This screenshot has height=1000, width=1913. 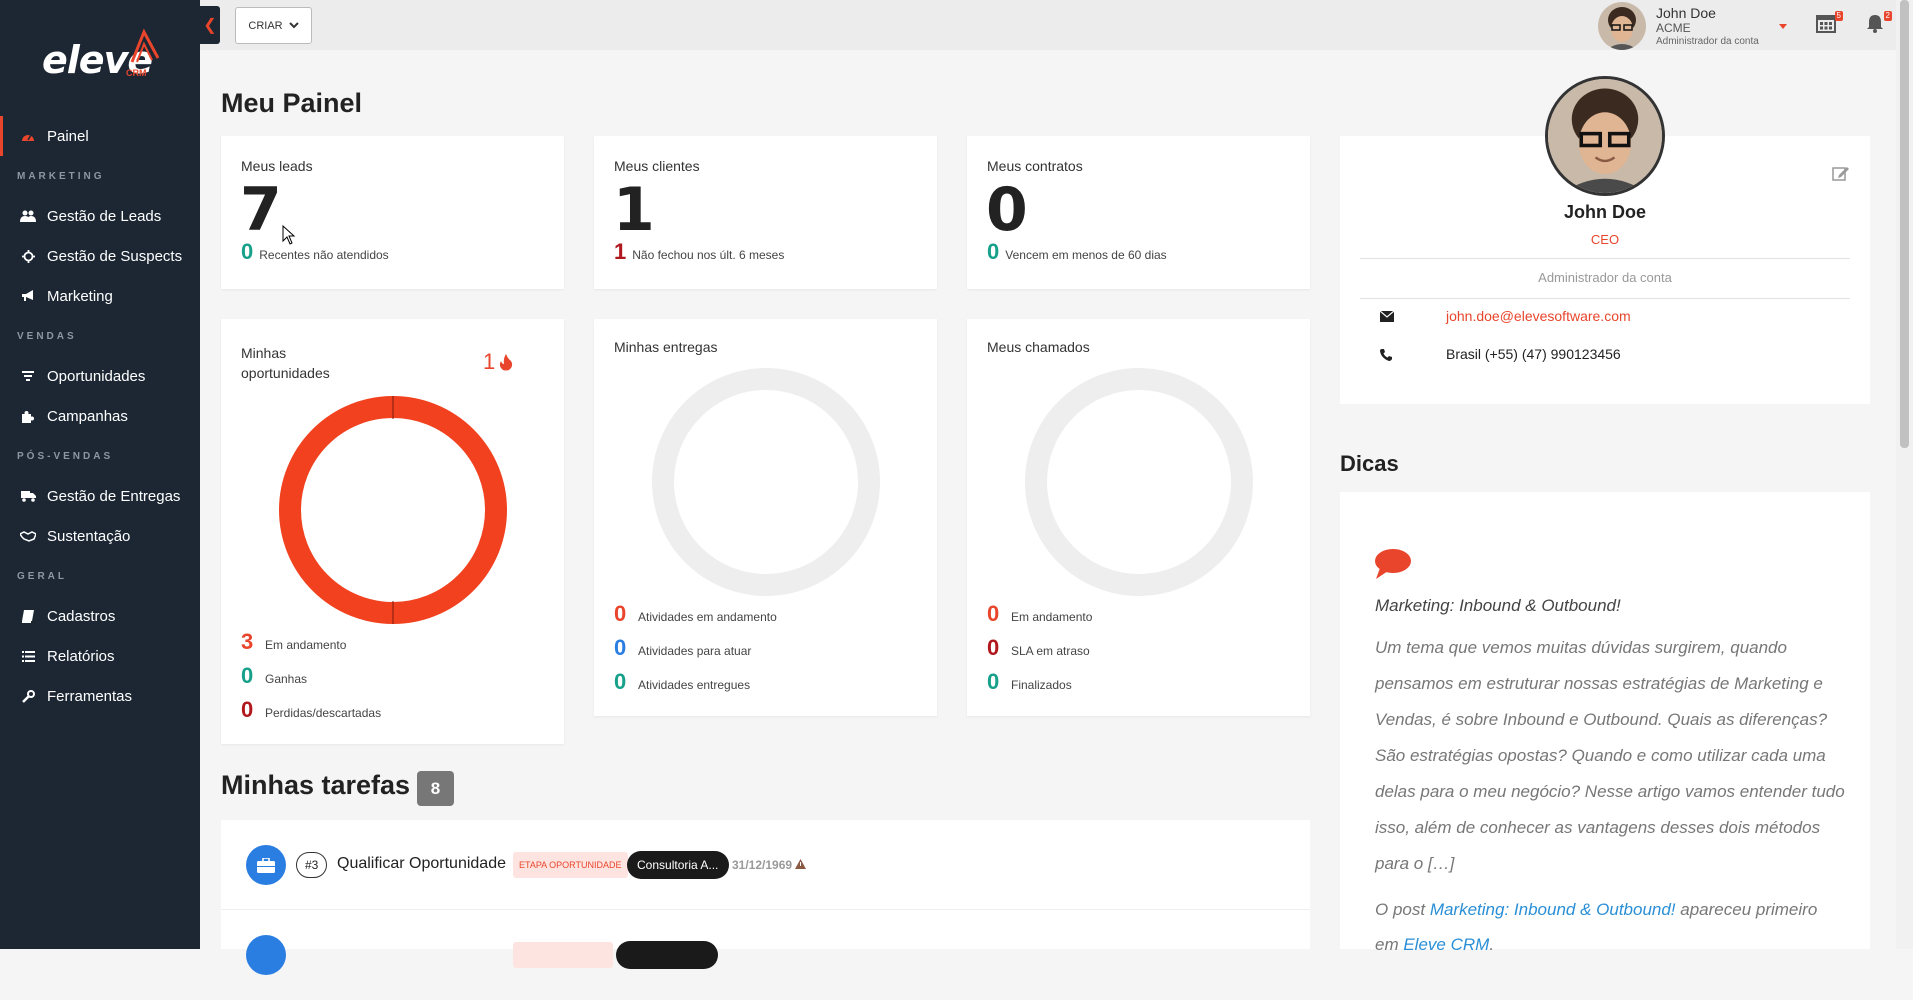 What do you see at coordinates (100, 256) in the screenshot?
I see `sidebar-item-gestao-suspects: Gestão de Suspects` at bounding box center [100, 256].